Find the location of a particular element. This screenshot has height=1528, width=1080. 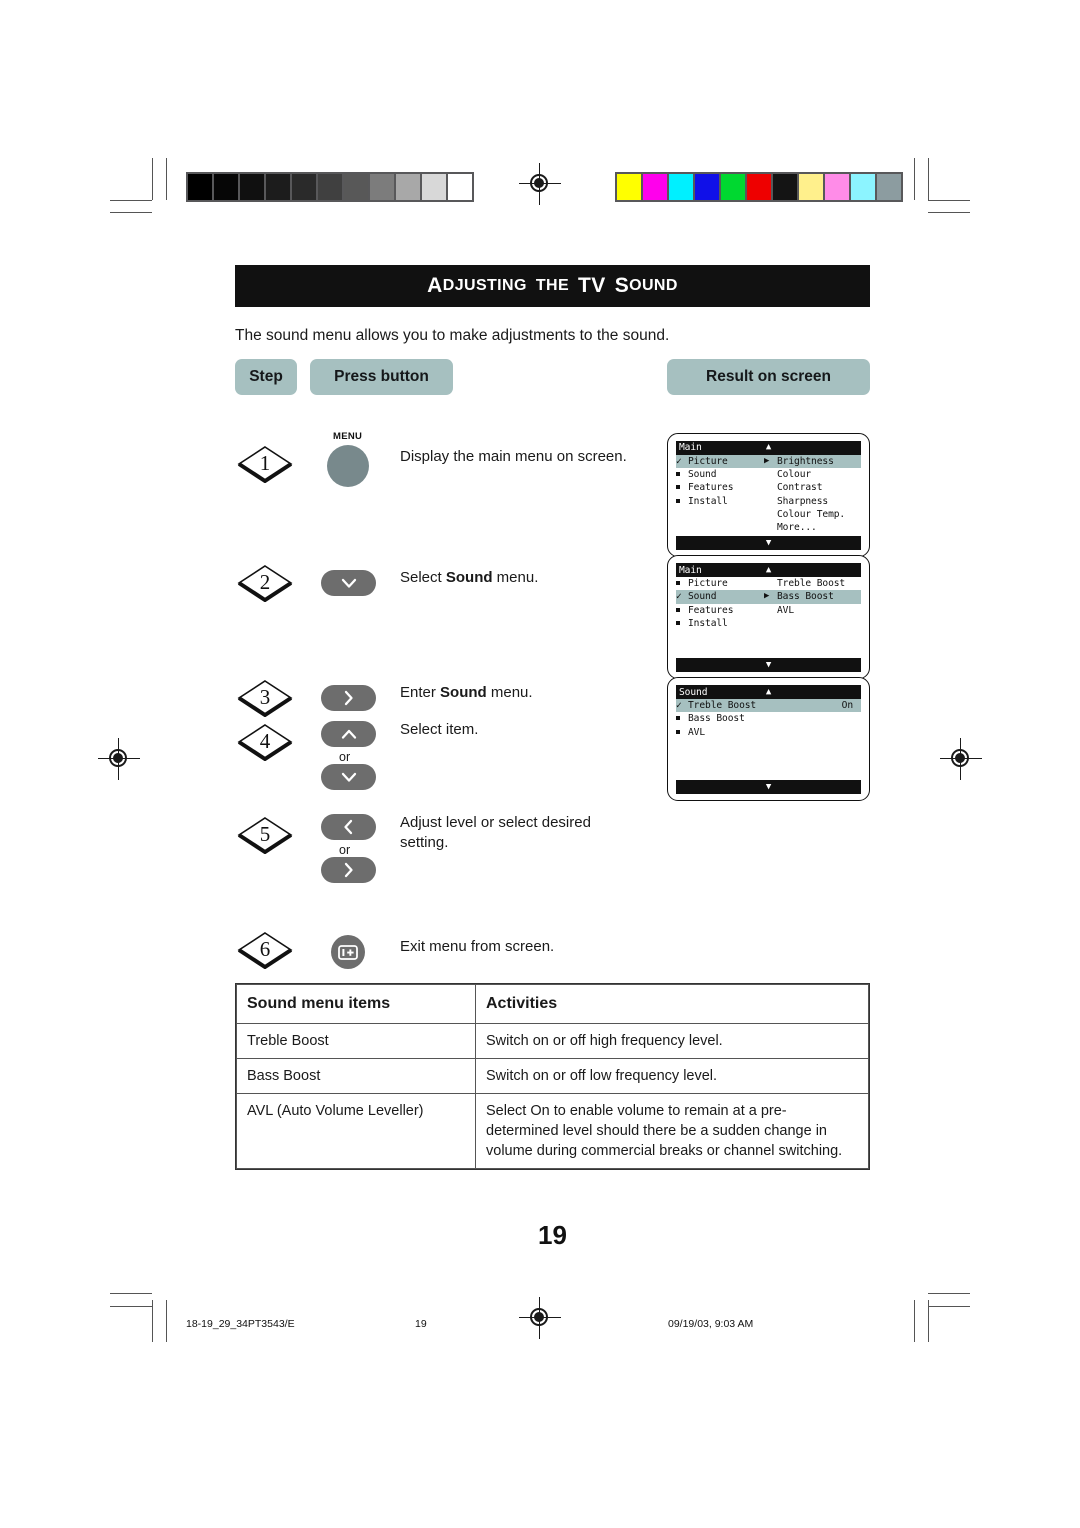

osd-row: Install Sharpness is located at coordinates (768, 501).